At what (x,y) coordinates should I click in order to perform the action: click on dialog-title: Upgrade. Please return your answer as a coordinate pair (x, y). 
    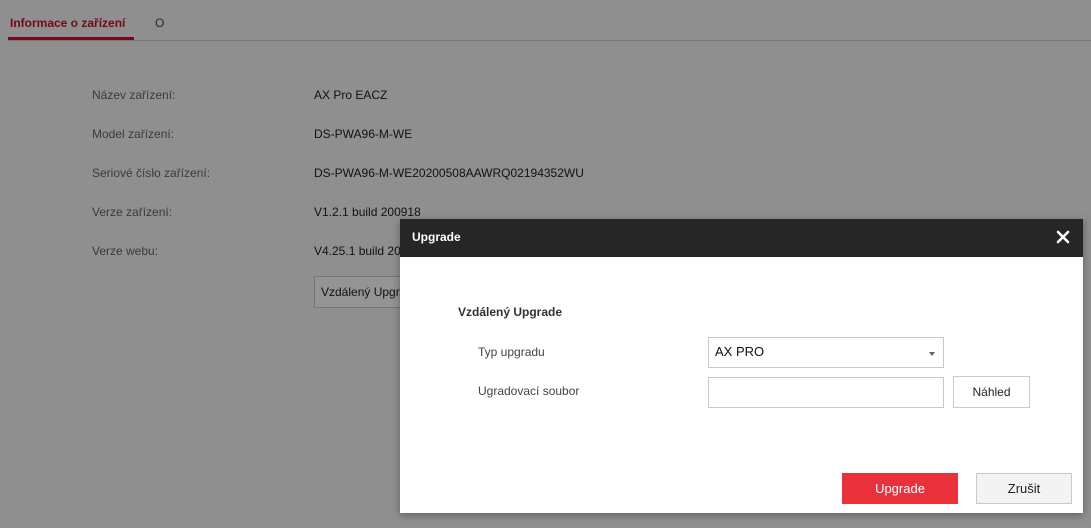
    Looking at the image, I should click on (436, 237).